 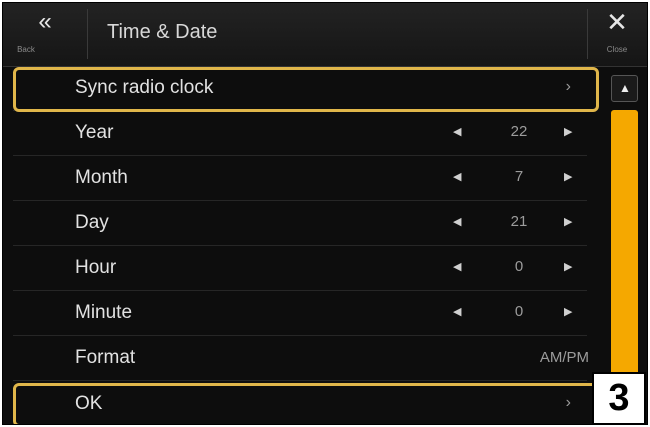 I want to click on hour-row: Hour ◀ 0 ▶, so click(x=298, y=268).